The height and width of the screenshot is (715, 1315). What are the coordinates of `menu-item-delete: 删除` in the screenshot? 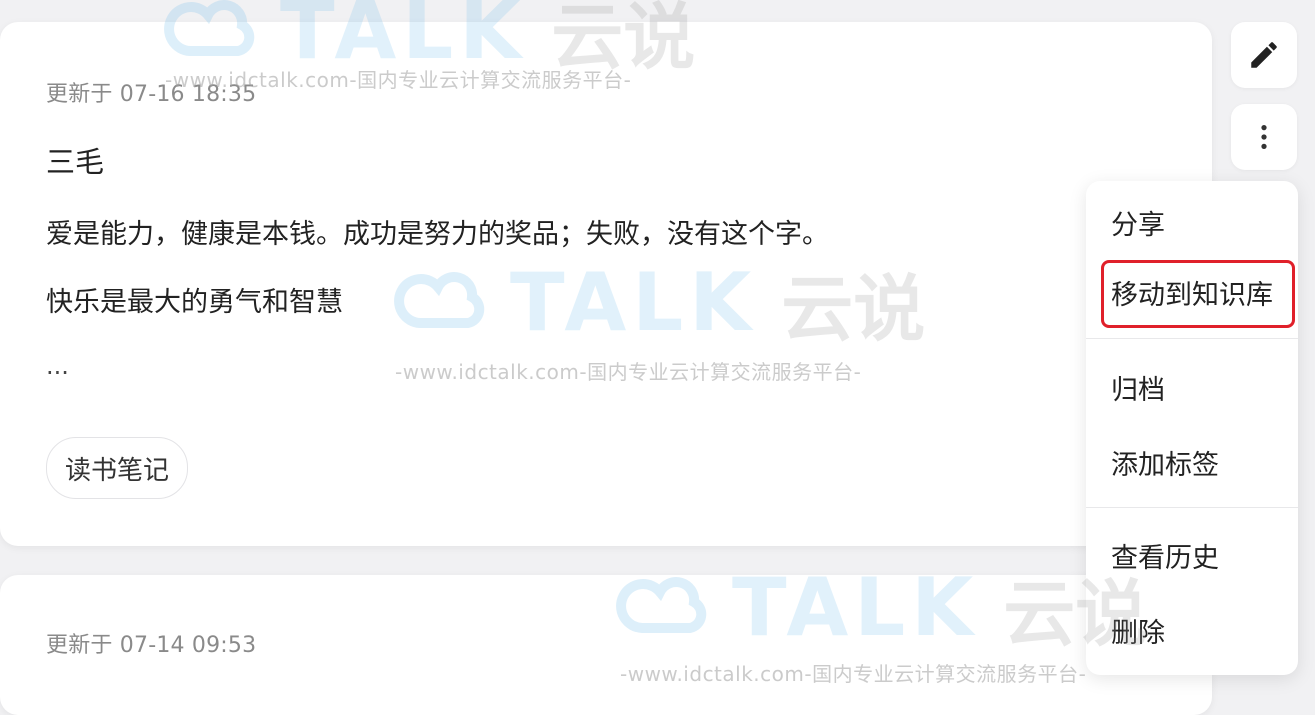 It's located at (1138, 630).